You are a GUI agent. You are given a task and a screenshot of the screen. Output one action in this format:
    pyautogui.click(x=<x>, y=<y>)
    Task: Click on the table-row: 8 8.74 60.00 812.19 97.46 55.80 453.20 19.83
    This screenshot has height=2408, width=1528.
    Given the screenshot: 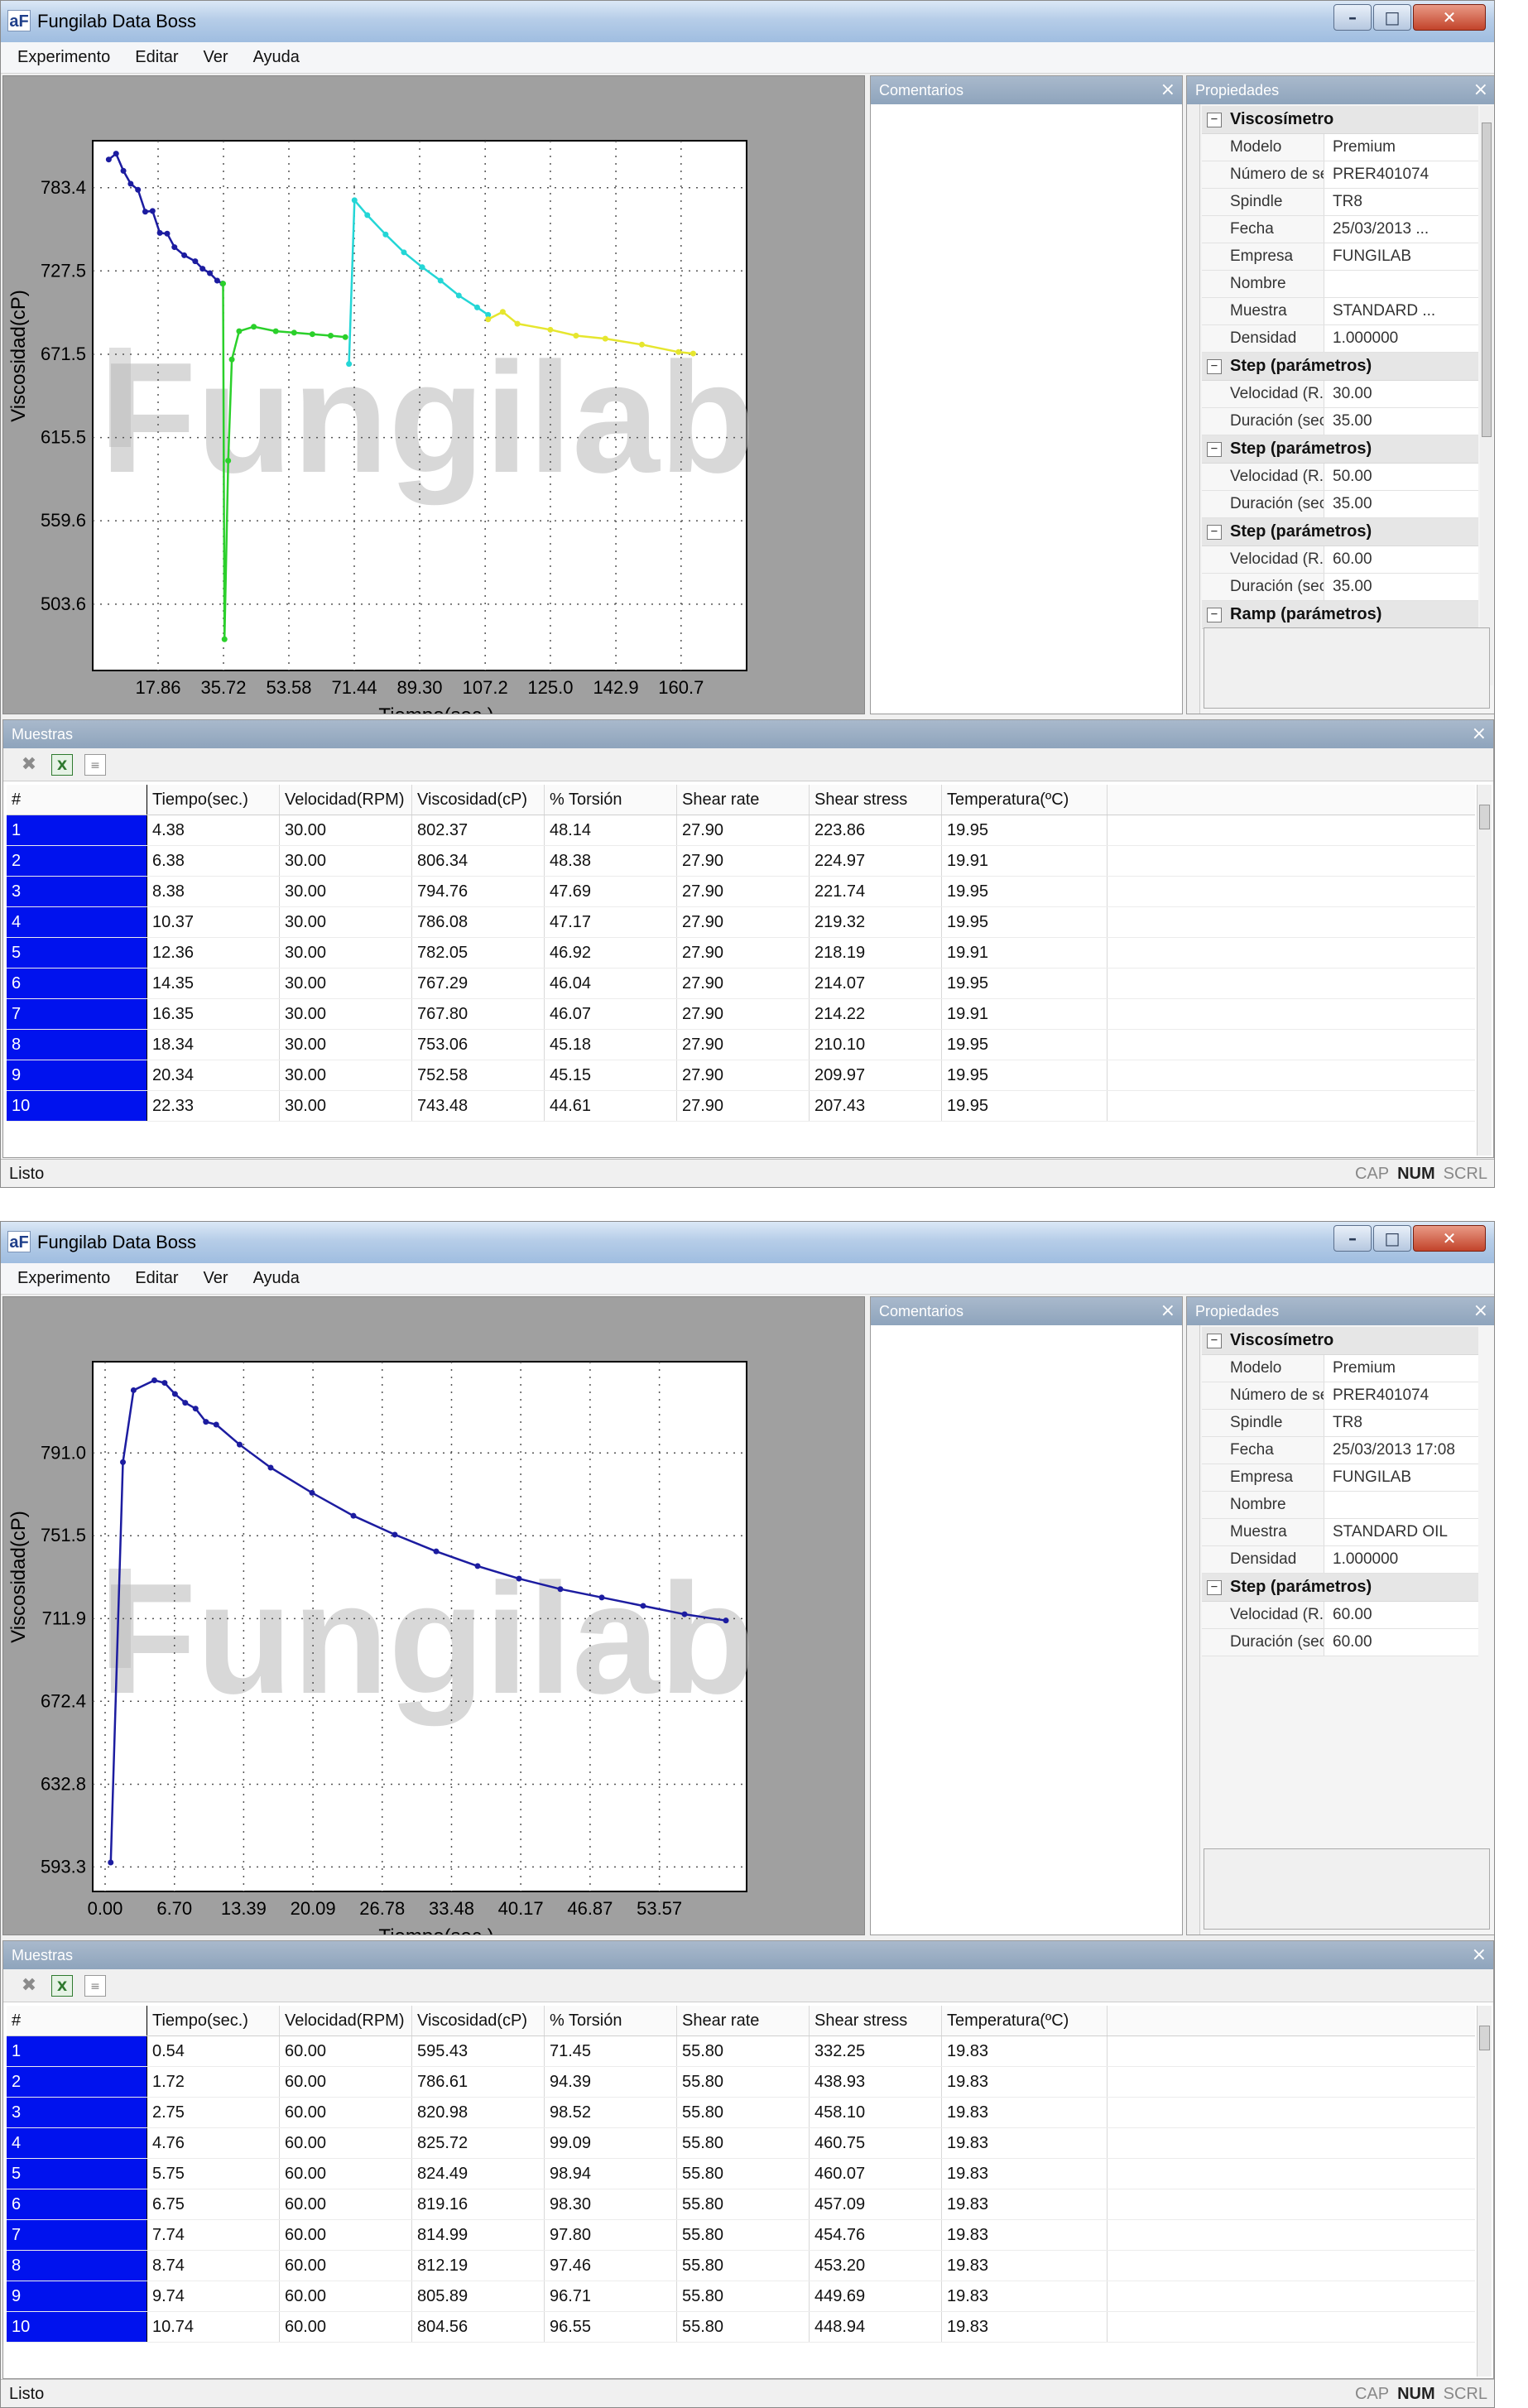 What is the action you would take?
    pyautogui.click(x=741, y=2266)
    